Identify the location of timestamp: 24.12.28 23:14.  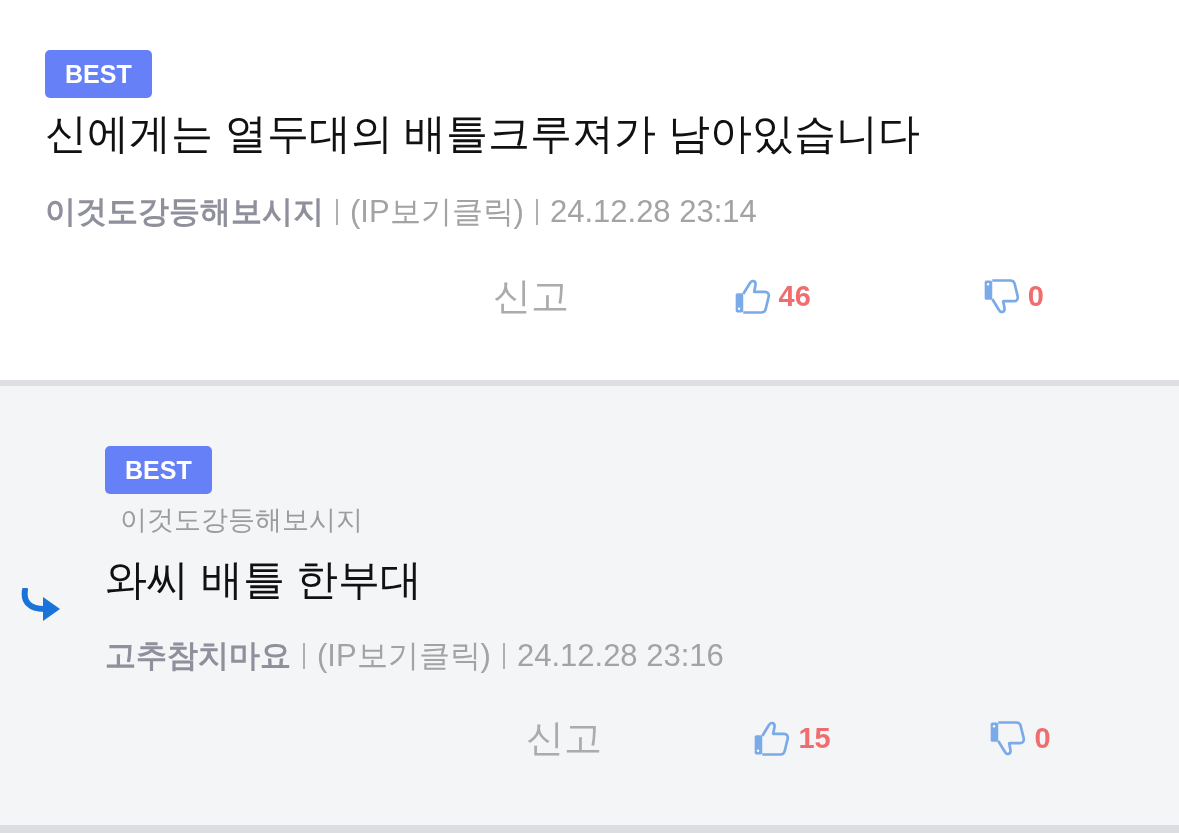
(653, 212).